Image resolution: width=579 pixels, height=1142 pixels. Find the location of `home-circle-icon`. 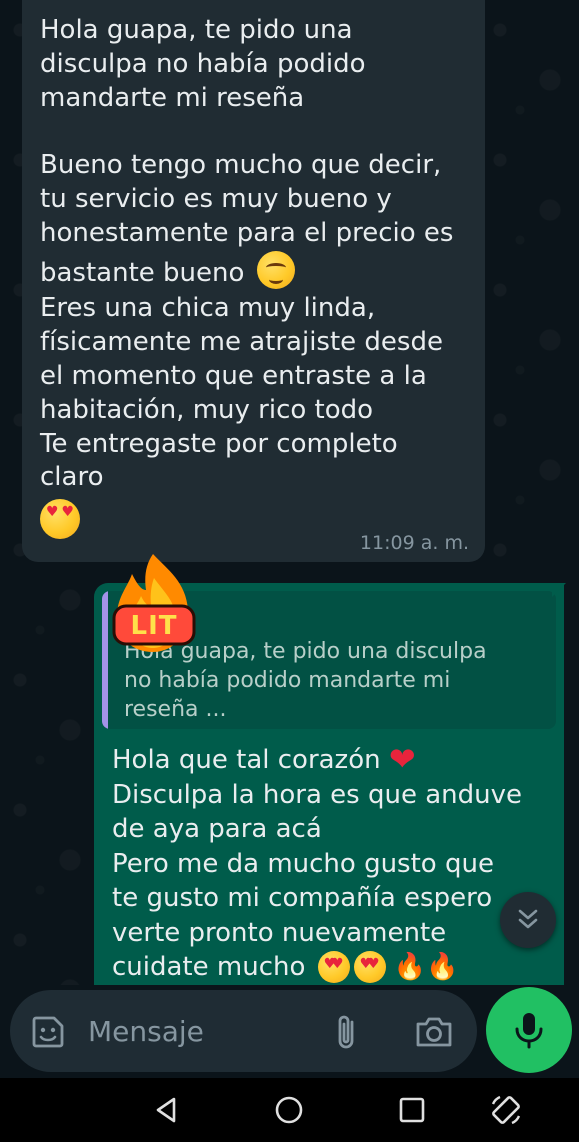

home-circle-icon is located at coordinates (289, 1110).